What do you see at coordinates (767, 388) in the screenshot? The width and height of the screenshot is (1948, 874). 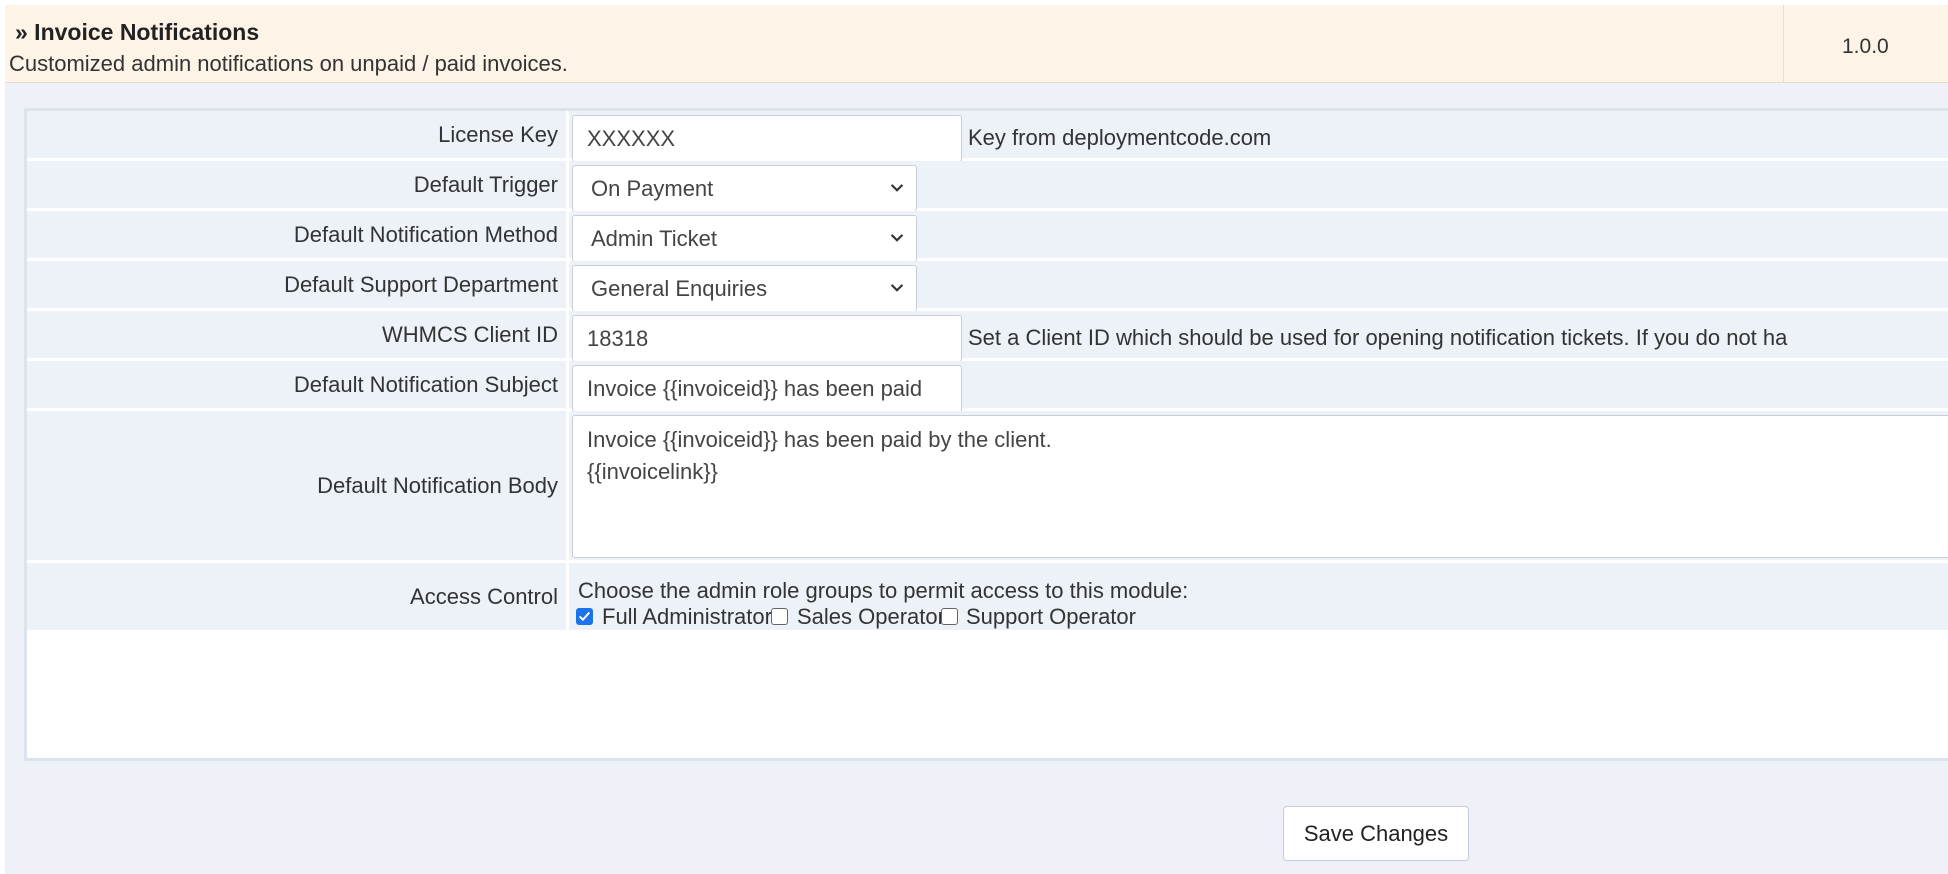 I see `notification-subject-input: Invoice {{invoiceid}} has been paid` at bounding box center [767, 388].